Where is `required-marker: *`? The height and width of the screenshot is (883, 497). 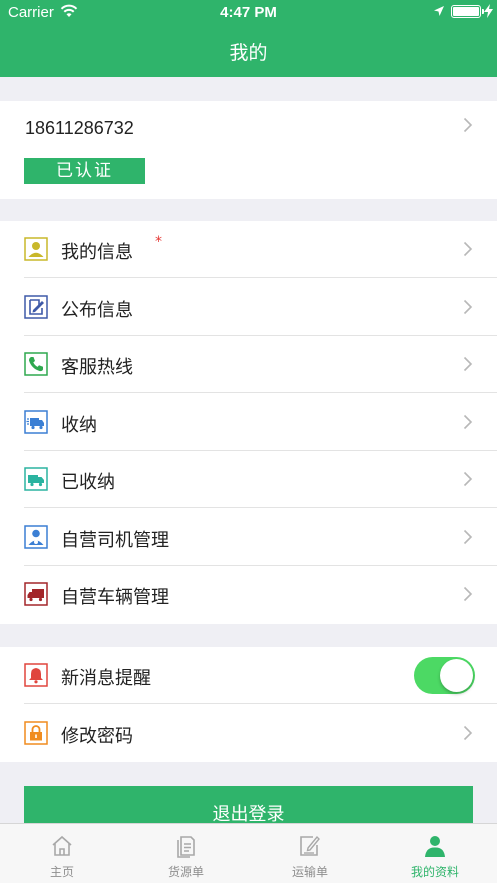 required-marker: * is located at coordinates (158, 242).